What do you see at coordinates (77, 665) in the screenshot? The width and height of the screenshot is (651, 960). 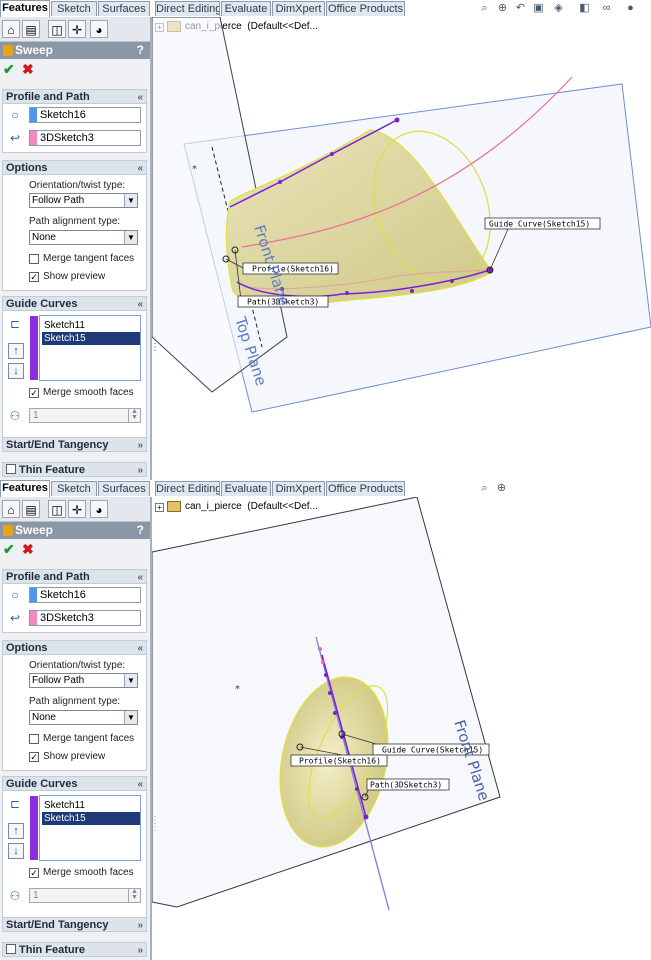 I see `orientation-label: Orientation/twist type:` at bounding box center [77, 665].